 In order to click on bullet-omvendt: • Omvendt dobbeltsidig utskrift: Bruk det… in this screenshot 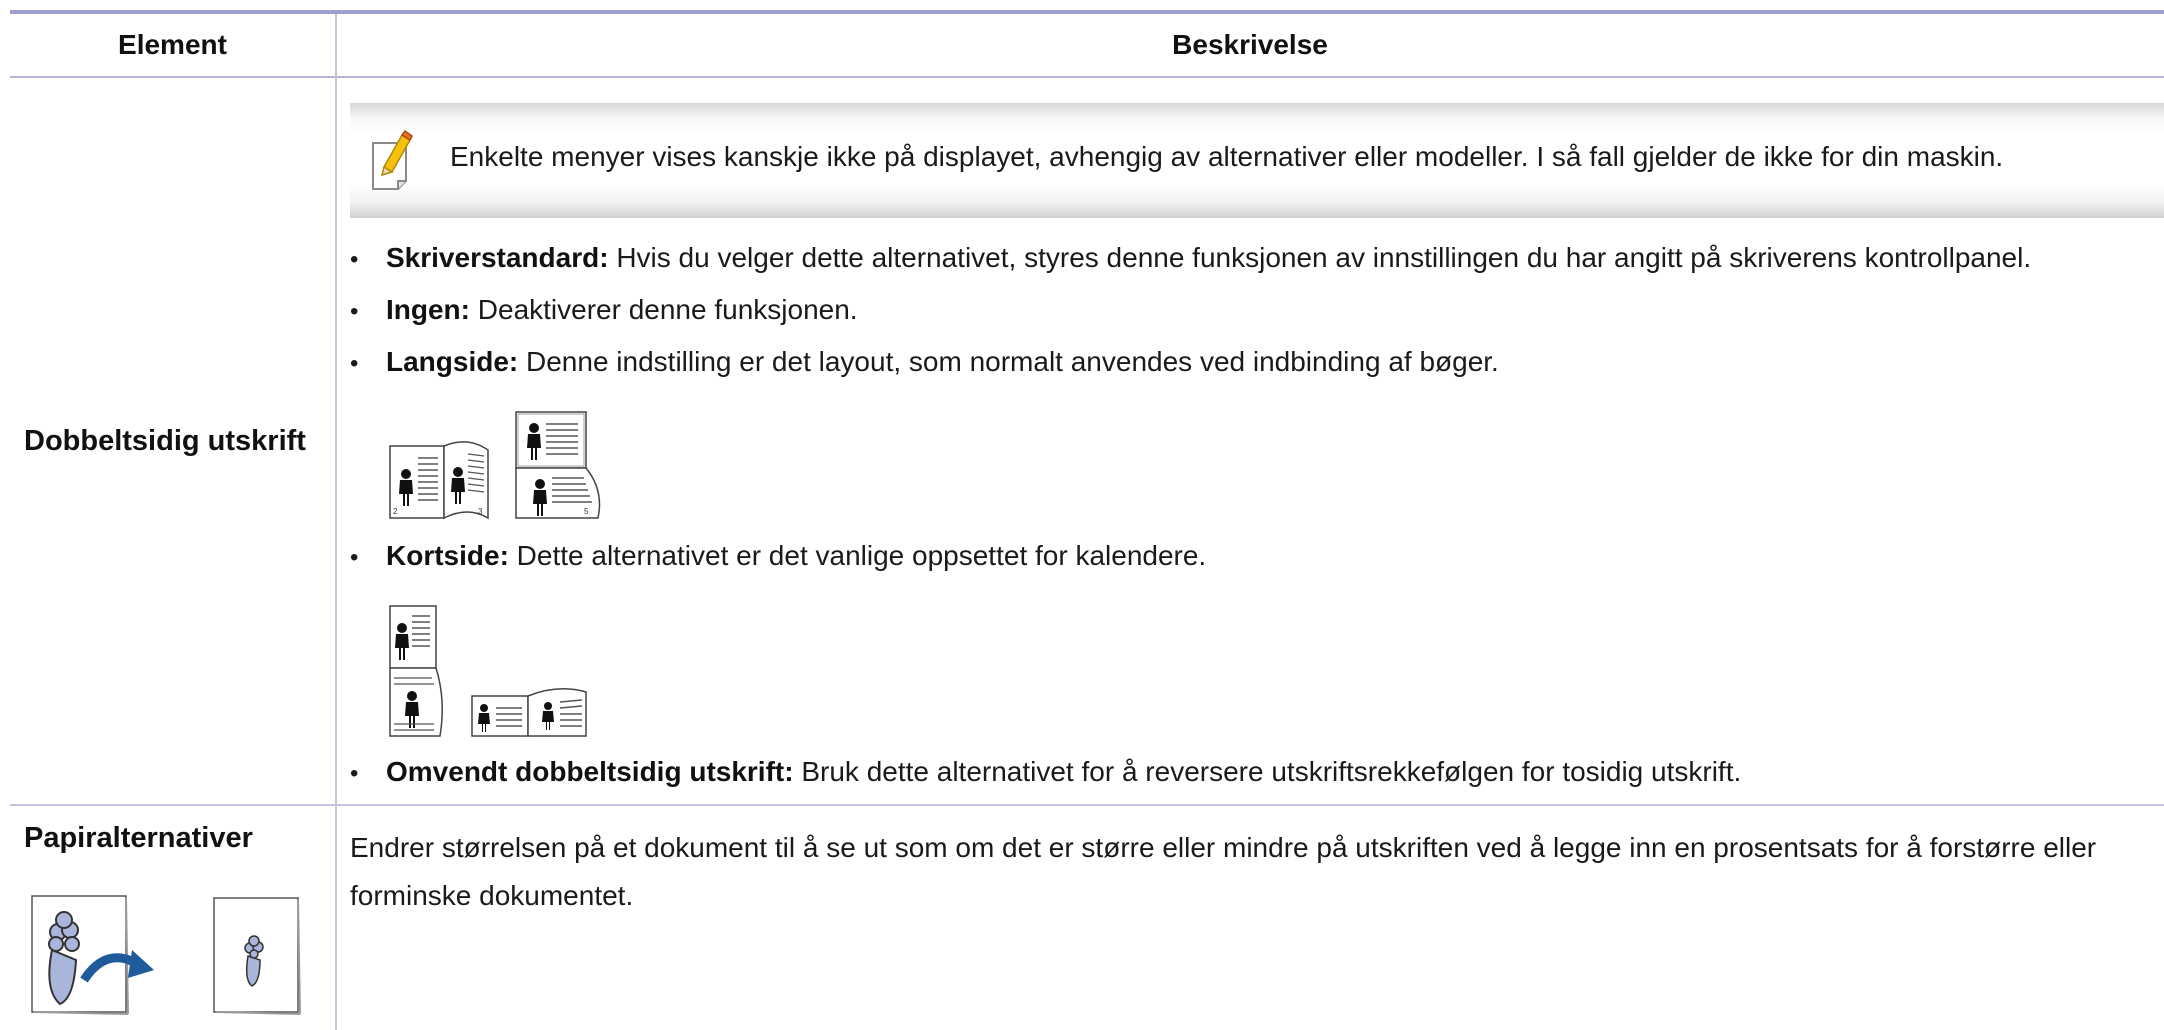, I will do `click(1045, 772)`.